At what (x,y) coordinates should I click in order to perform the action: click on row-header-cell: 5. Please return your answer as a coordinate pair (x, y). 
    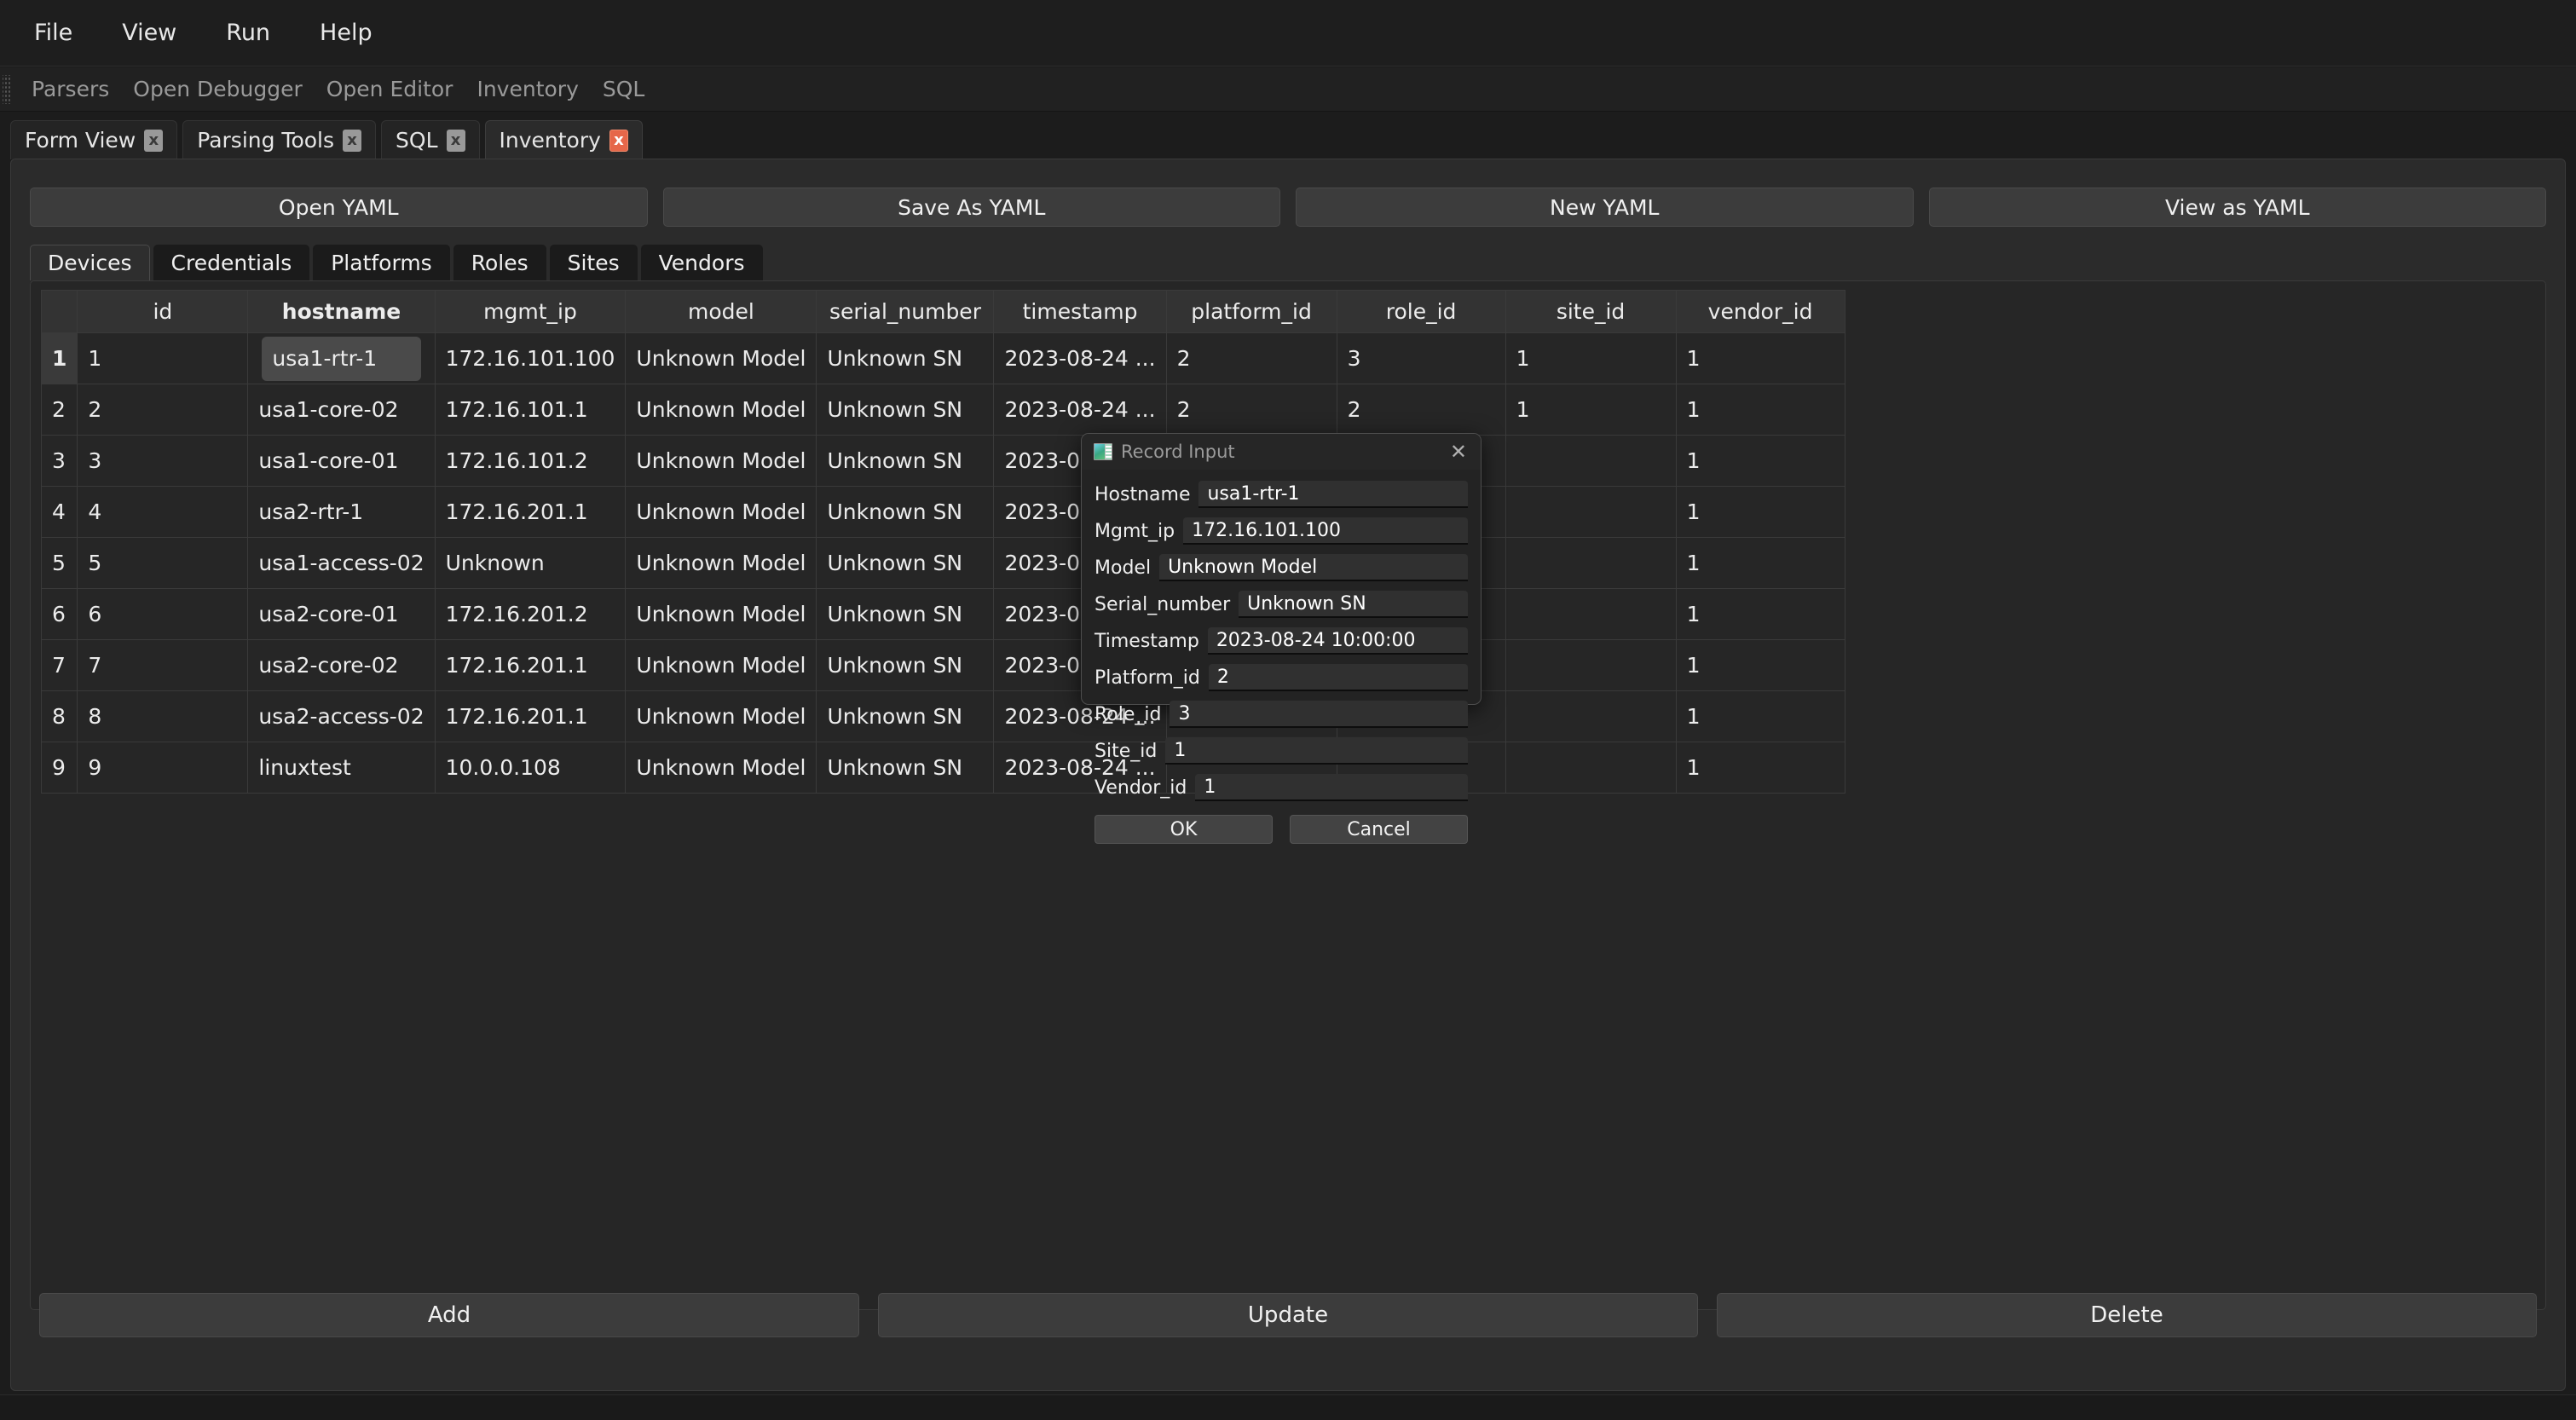
    Looking at the image, I should click on (59, 563).